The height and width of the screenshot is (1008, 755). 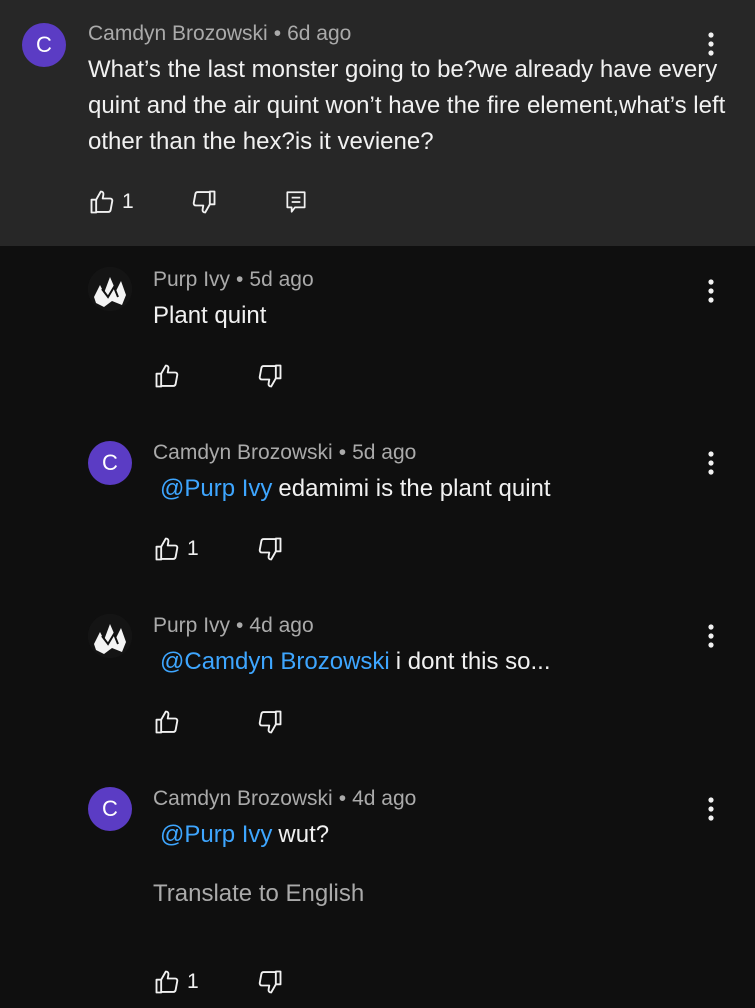 What do you see at coordinates (258, 894) in the screenshot?
I see `translate-link: Translate to English` at bounding box center [258, 894].